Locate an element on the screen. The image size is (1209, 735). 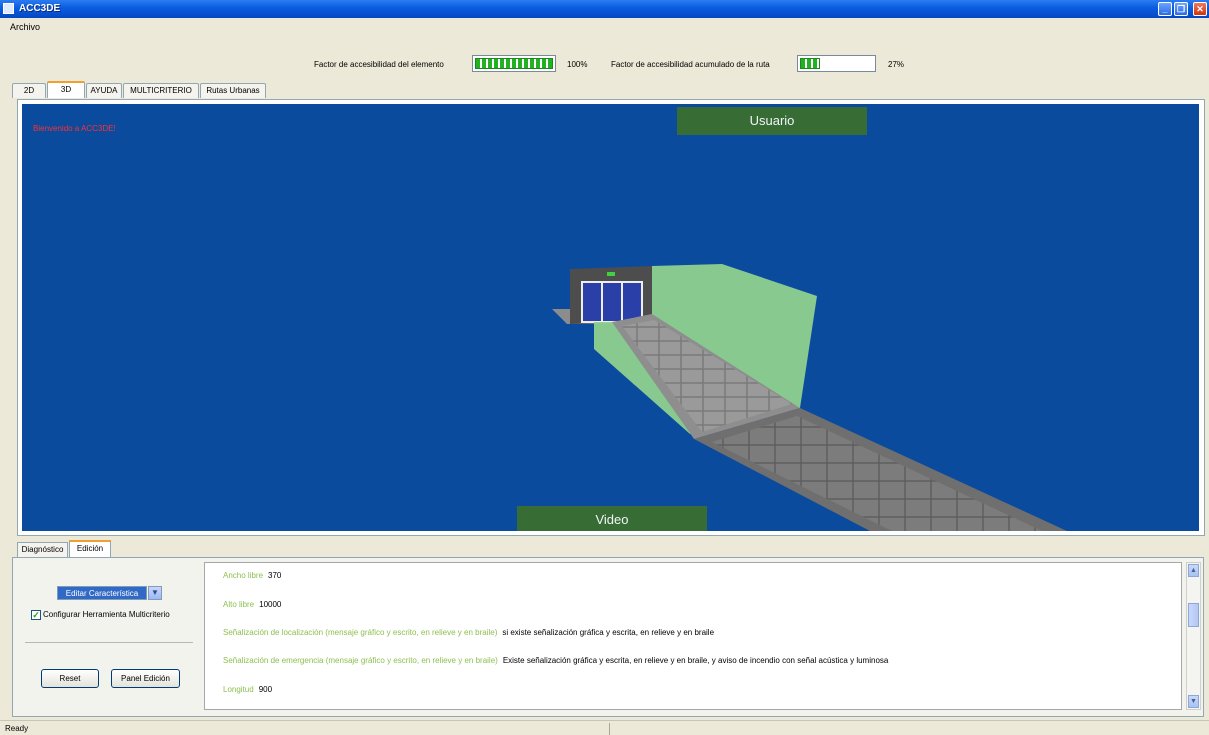
route-factor-fill is located at coordinates (810, 63).